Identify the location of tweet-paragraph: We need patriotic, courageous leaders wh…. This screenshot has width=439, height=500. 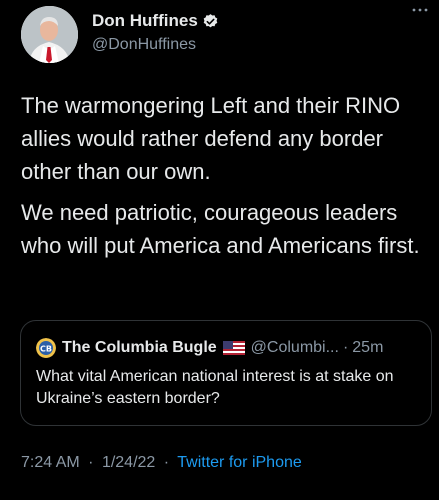
(220, 229).